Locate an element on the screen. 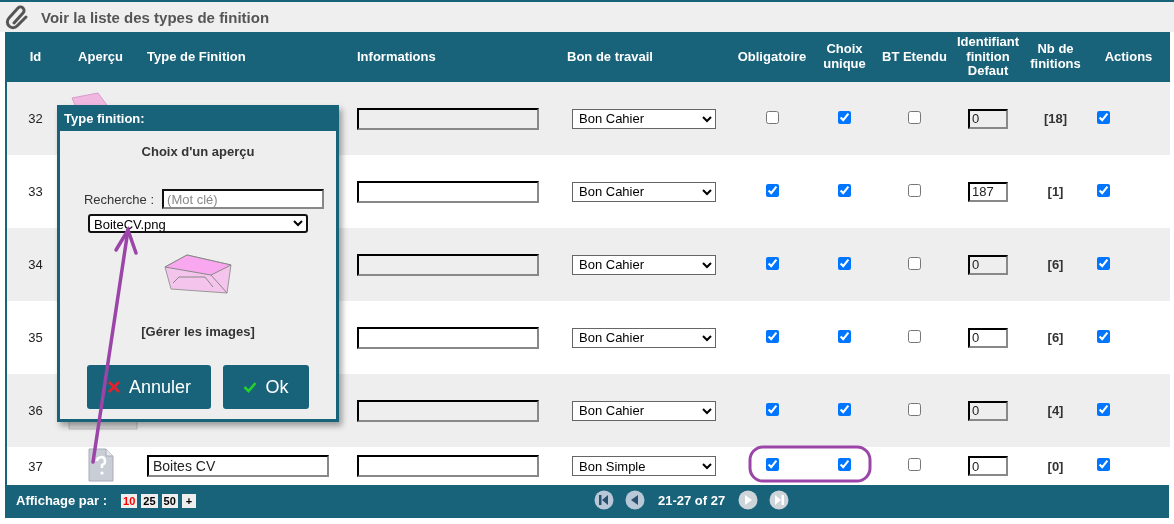 This screenshot has height=524, width=1174. image-dropdown: BoiteCV.png is located at coordinates (198, 223).